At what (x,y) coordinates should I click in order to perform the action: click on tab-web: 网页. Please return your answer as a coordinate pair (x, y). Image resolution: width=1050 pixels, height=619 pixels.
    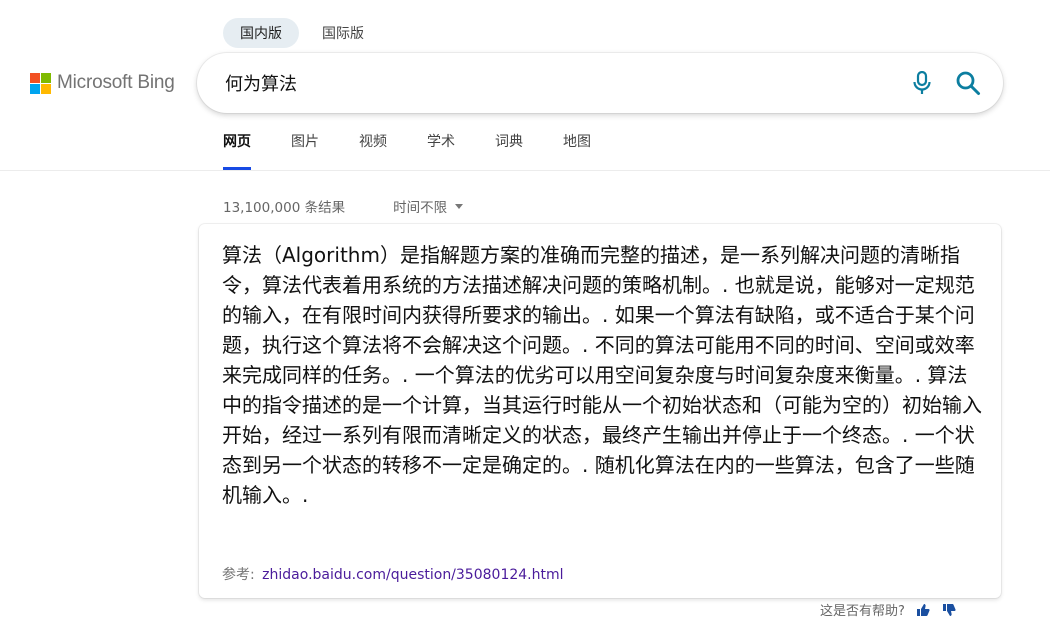
    Looking at the image, I should click on (237, 145).